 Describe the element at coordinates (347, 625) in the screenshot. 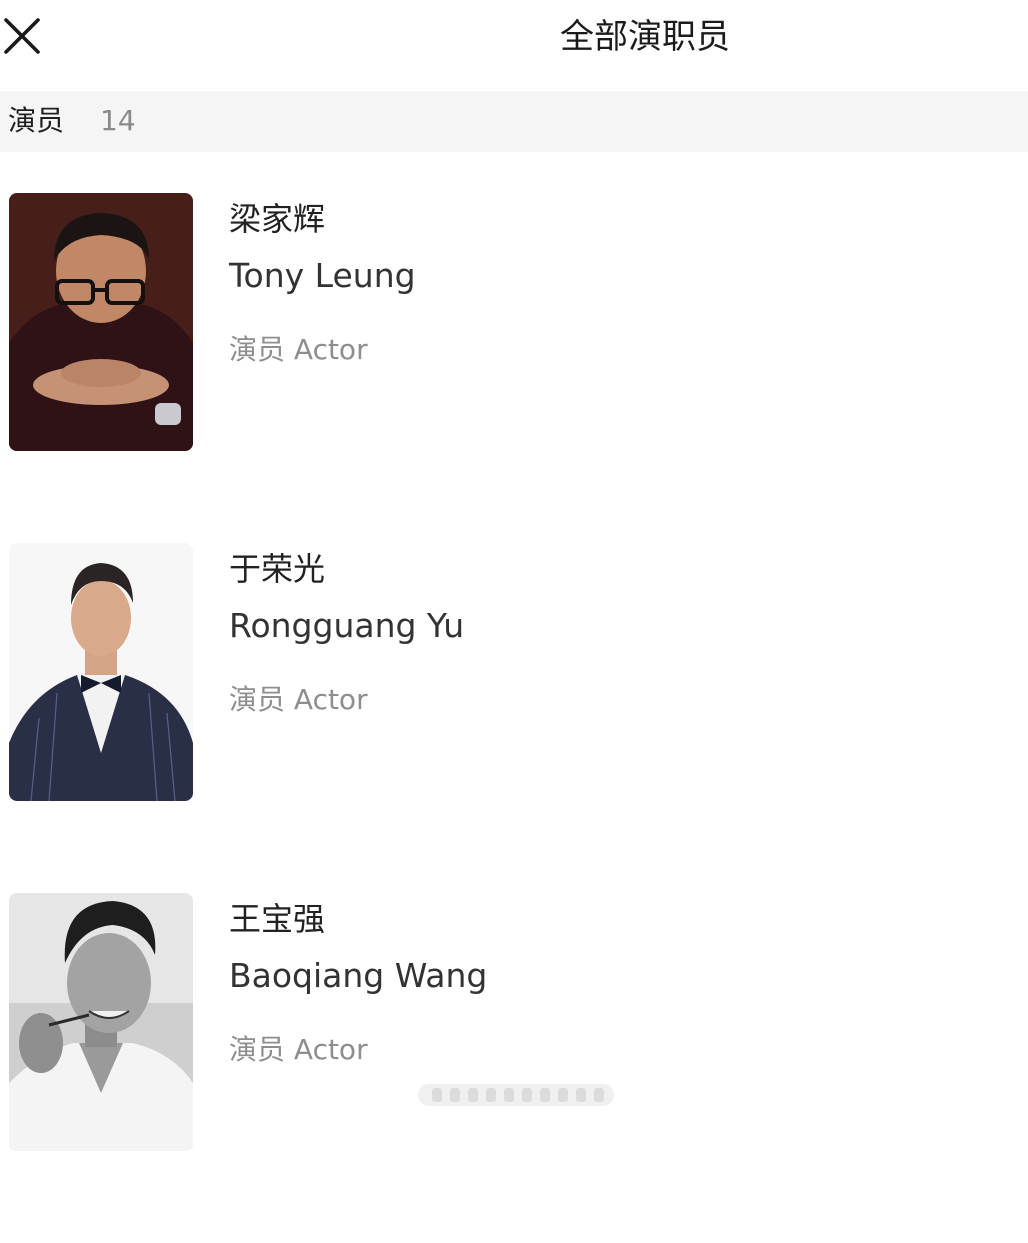

I see `actor-name-english: Rongguang Yu` at that location.